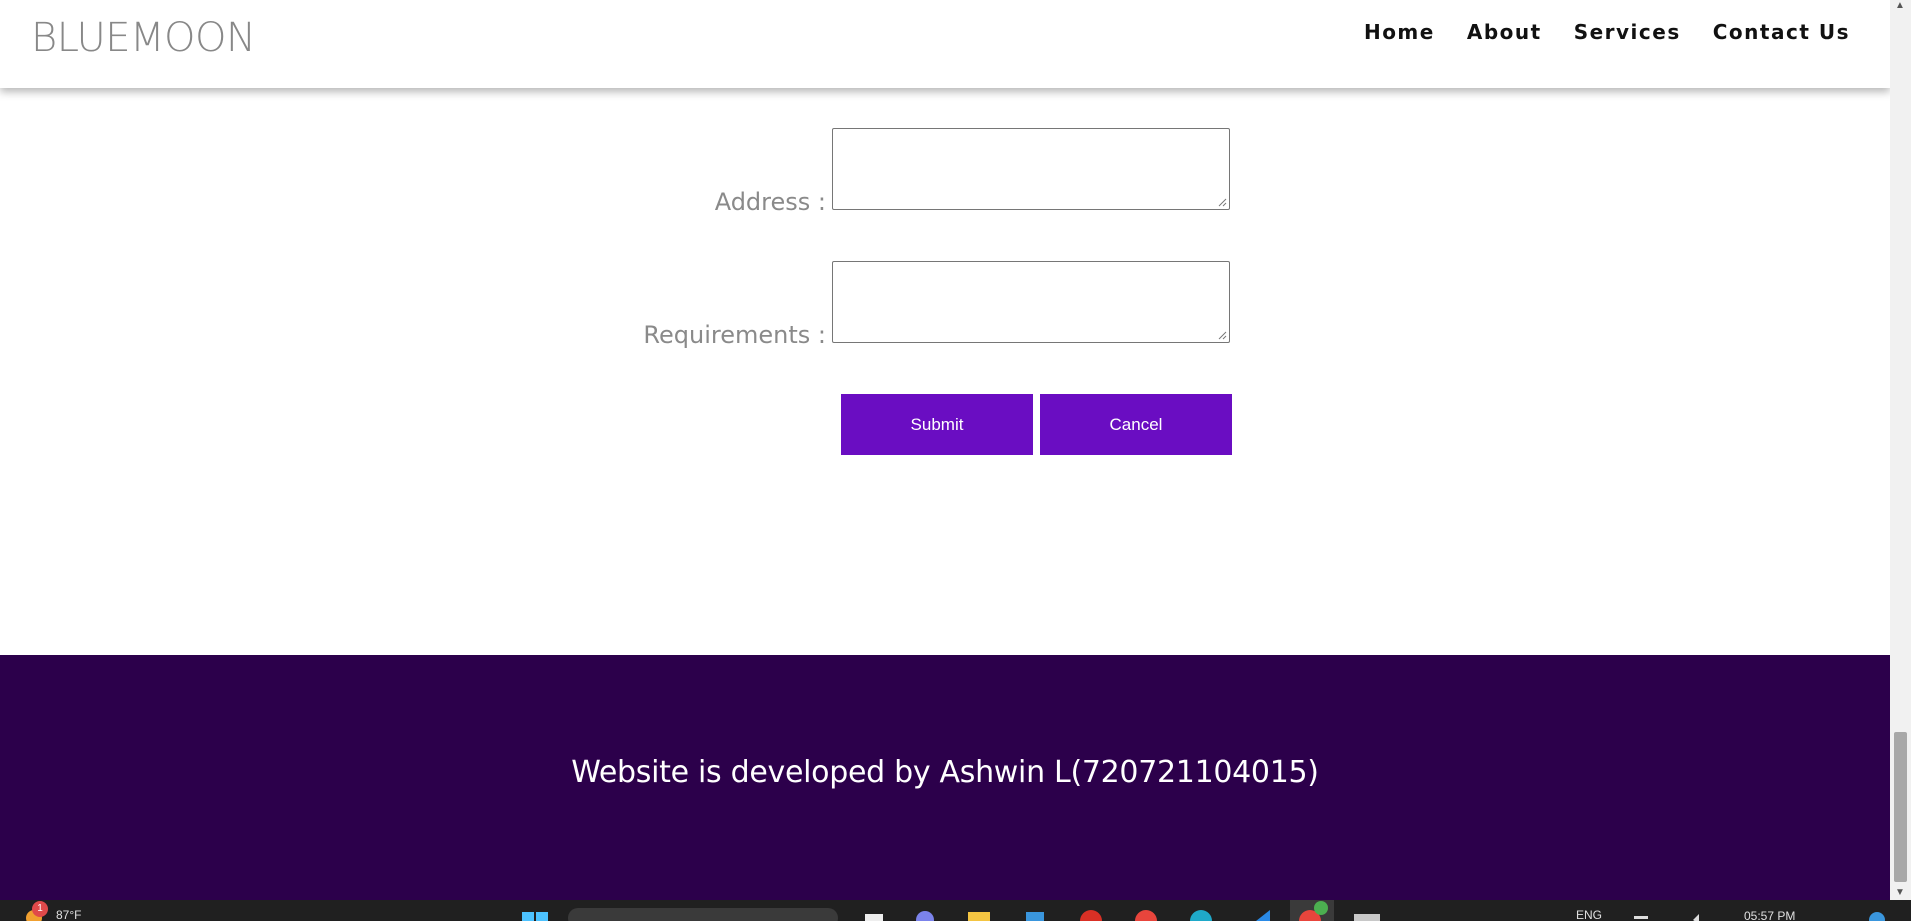 This screenshot has height=921, width=1911. Describe the element at coordinates (1504, 32) in the screenshot. I see `nav-about-link: About` at that location.